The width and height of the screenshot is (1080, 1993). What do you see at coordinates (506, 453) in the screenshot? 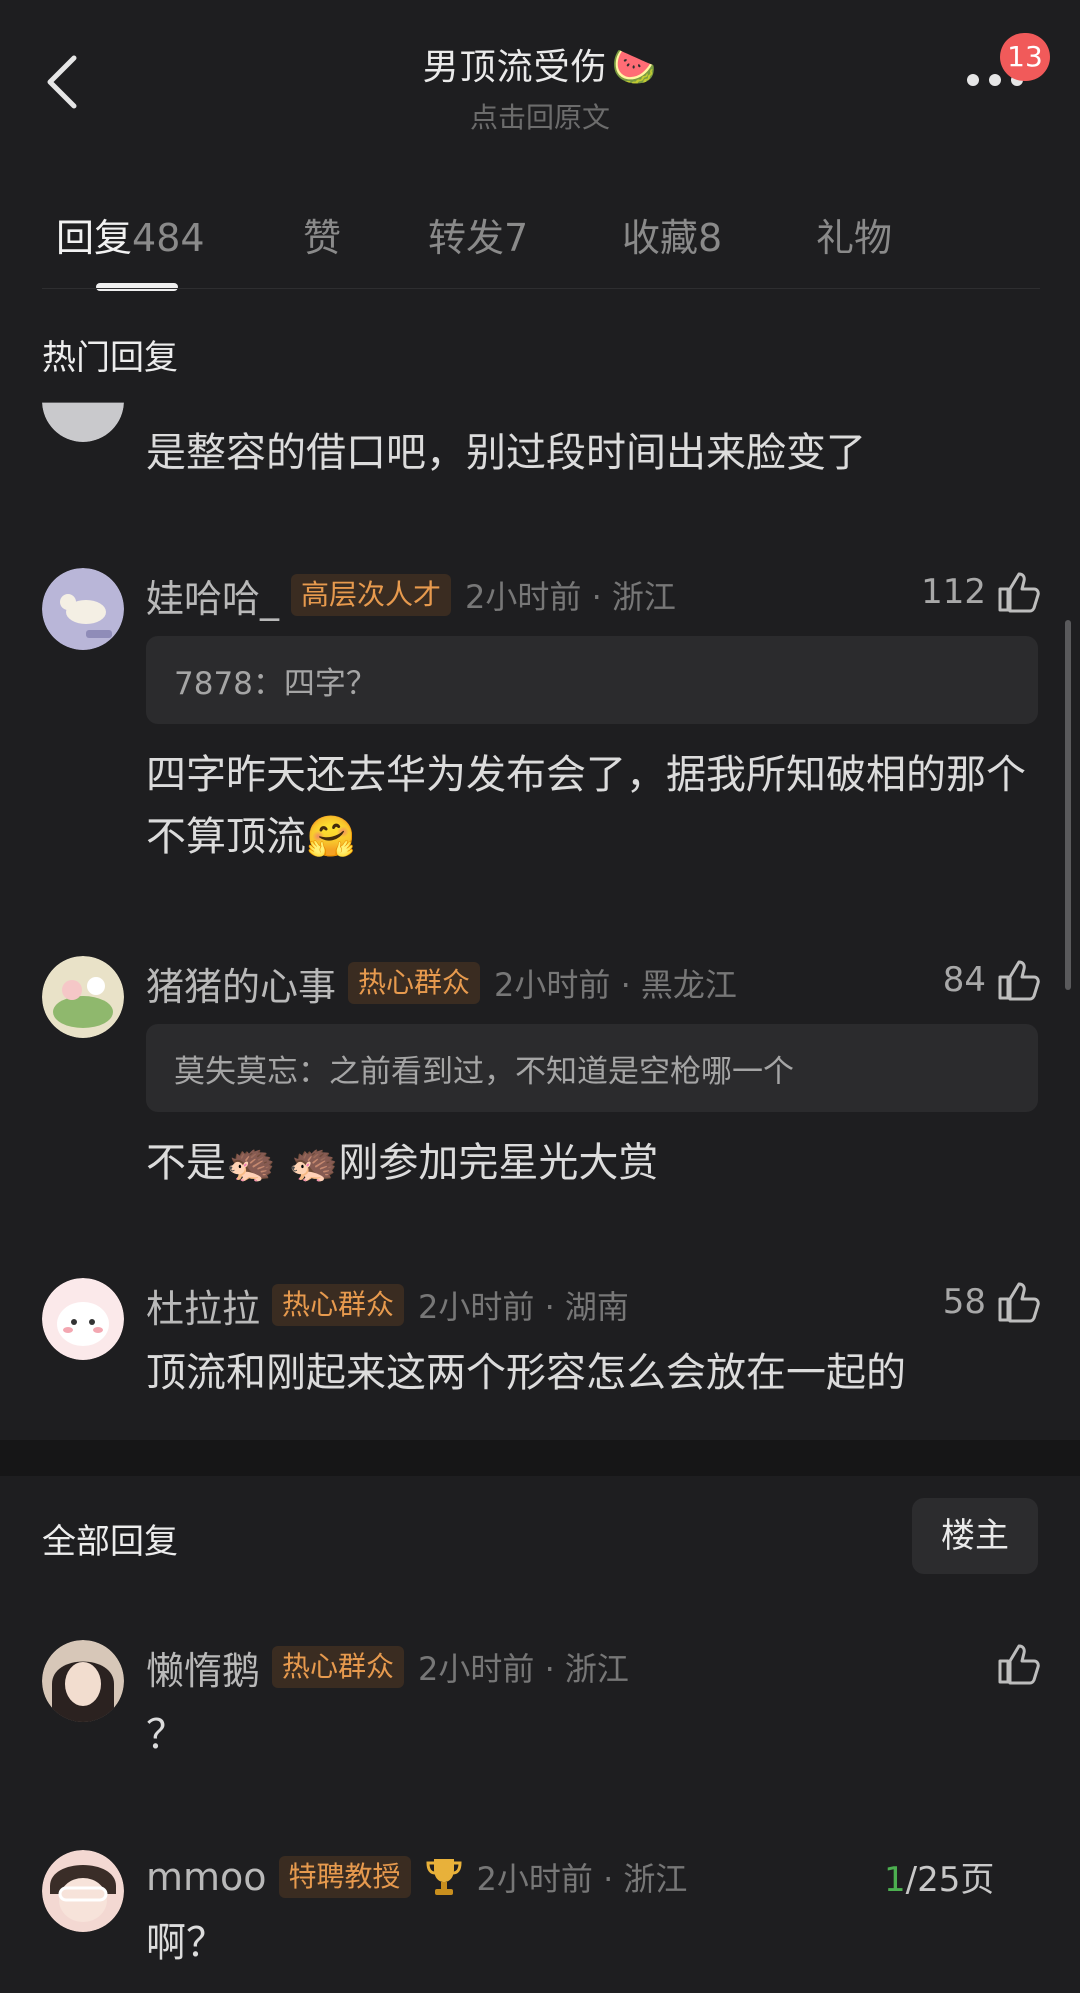
I see `comment-text: 是整容的借口吧，别过段时间出来脸变了` at bounding box center [506, 453].